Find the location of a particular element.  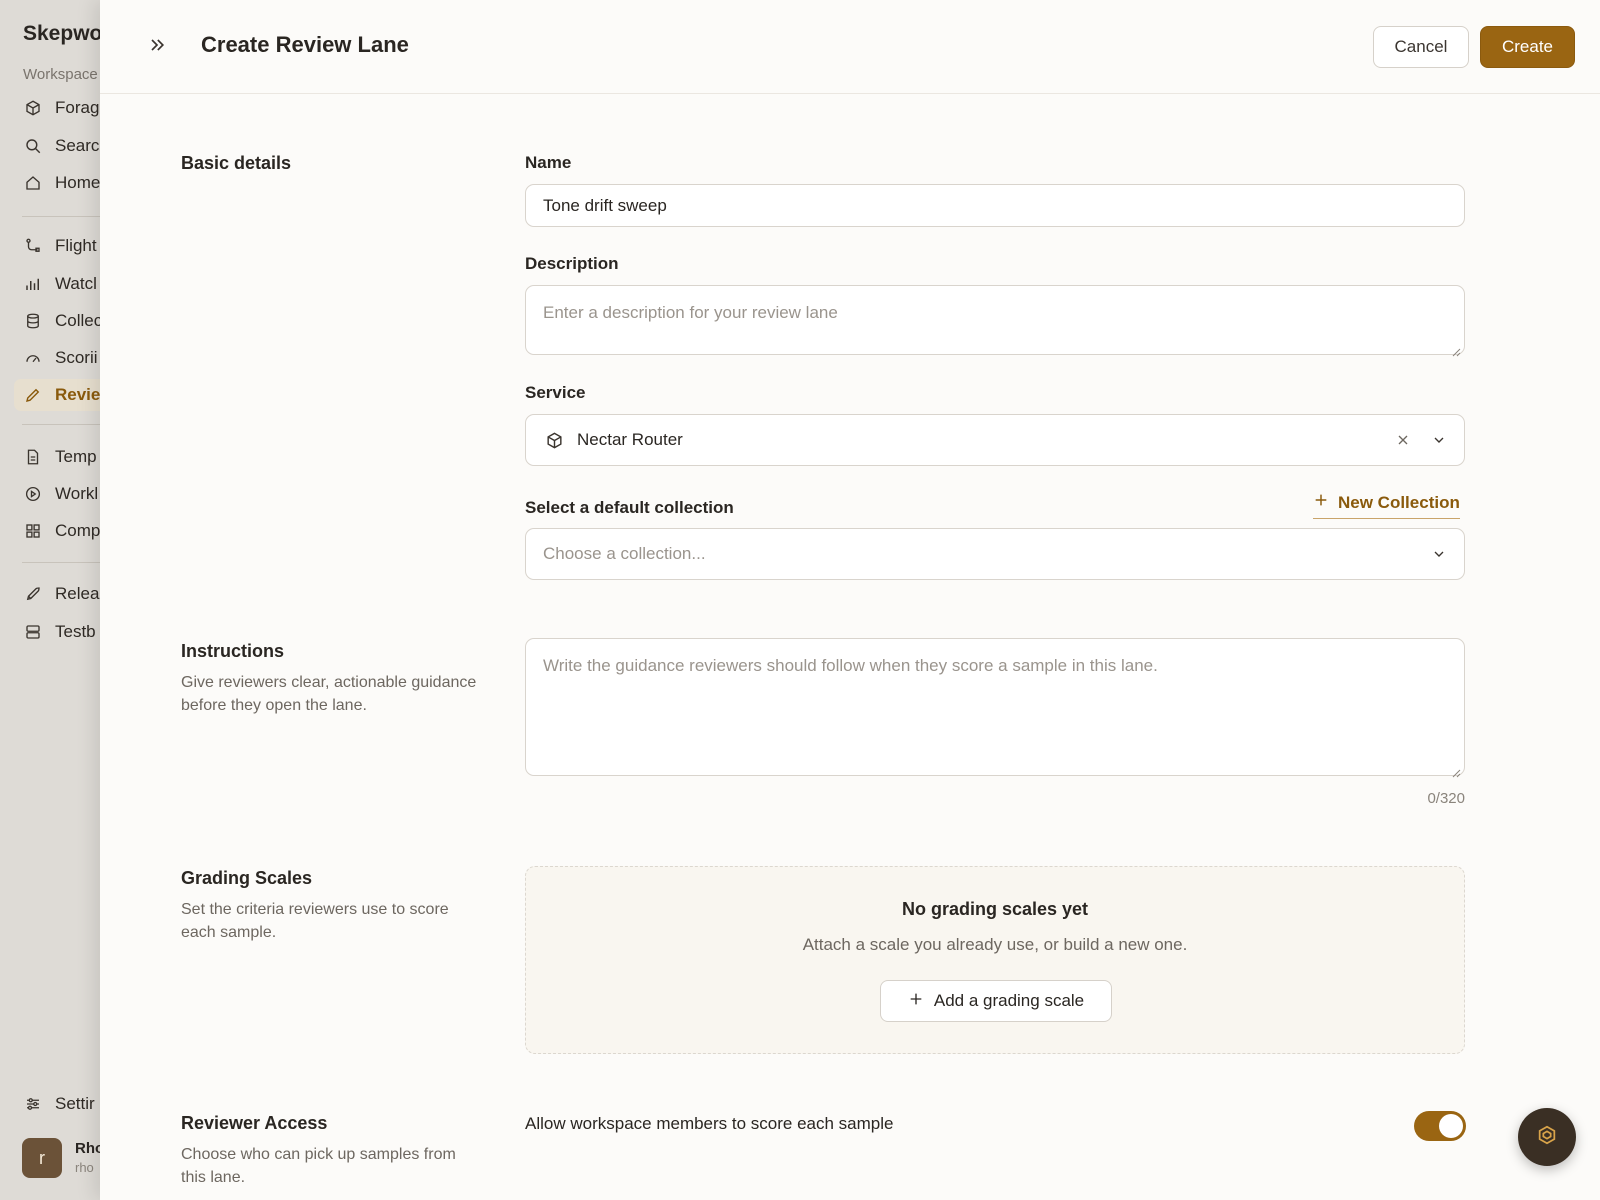

page-title: Create Review Lane is located at coordinates (305, 44).